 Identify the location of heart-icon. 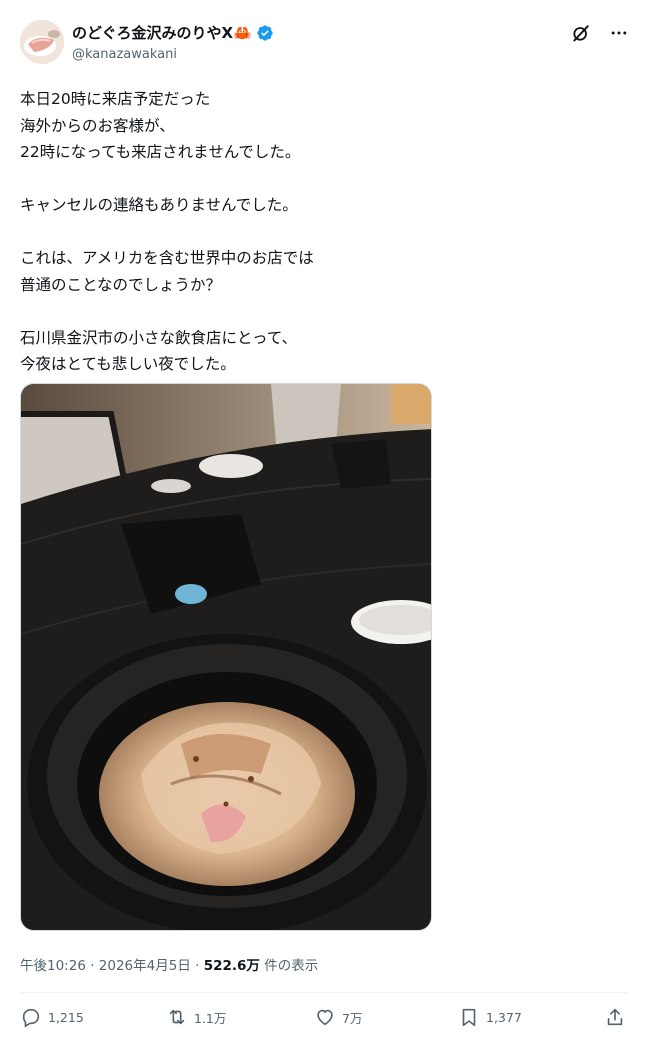
(325, 1017).